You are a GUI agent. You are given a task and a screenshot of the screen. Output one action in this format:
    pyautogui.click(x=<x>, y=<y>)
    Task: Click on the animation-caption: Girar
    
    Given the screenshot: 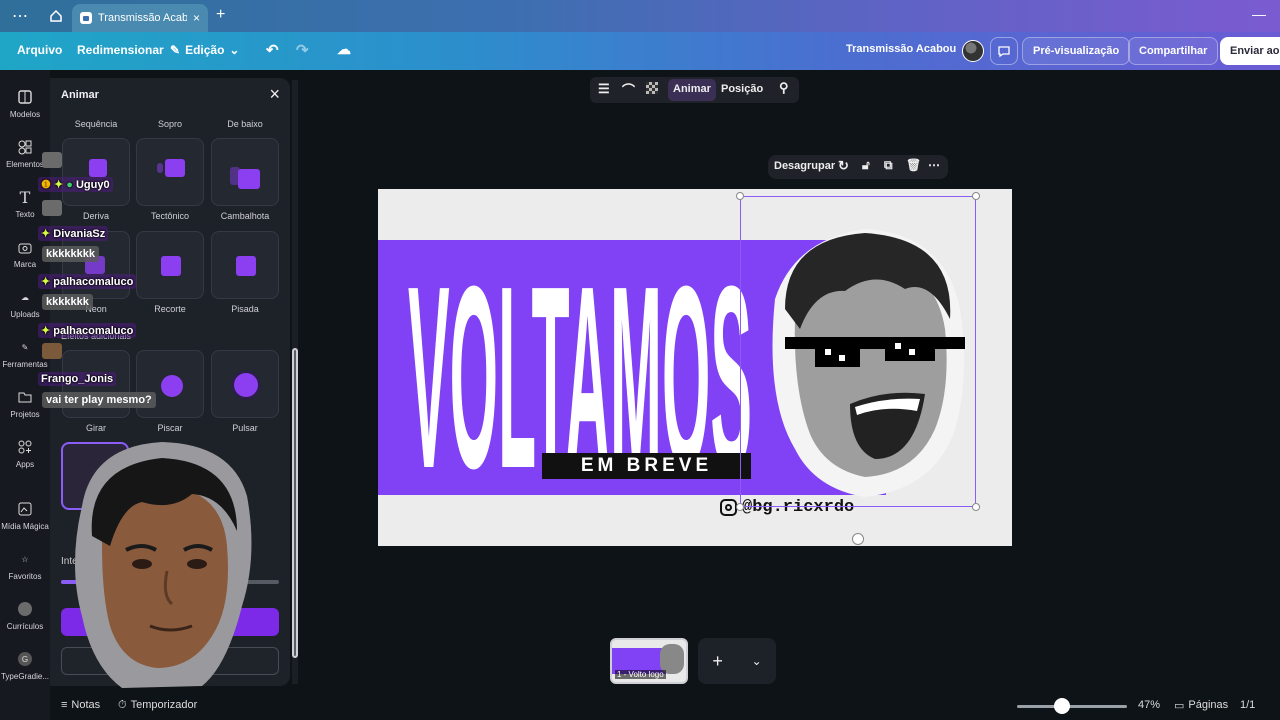 What is the action you would take?
    pyautogui.click(x=96, y=428)
    